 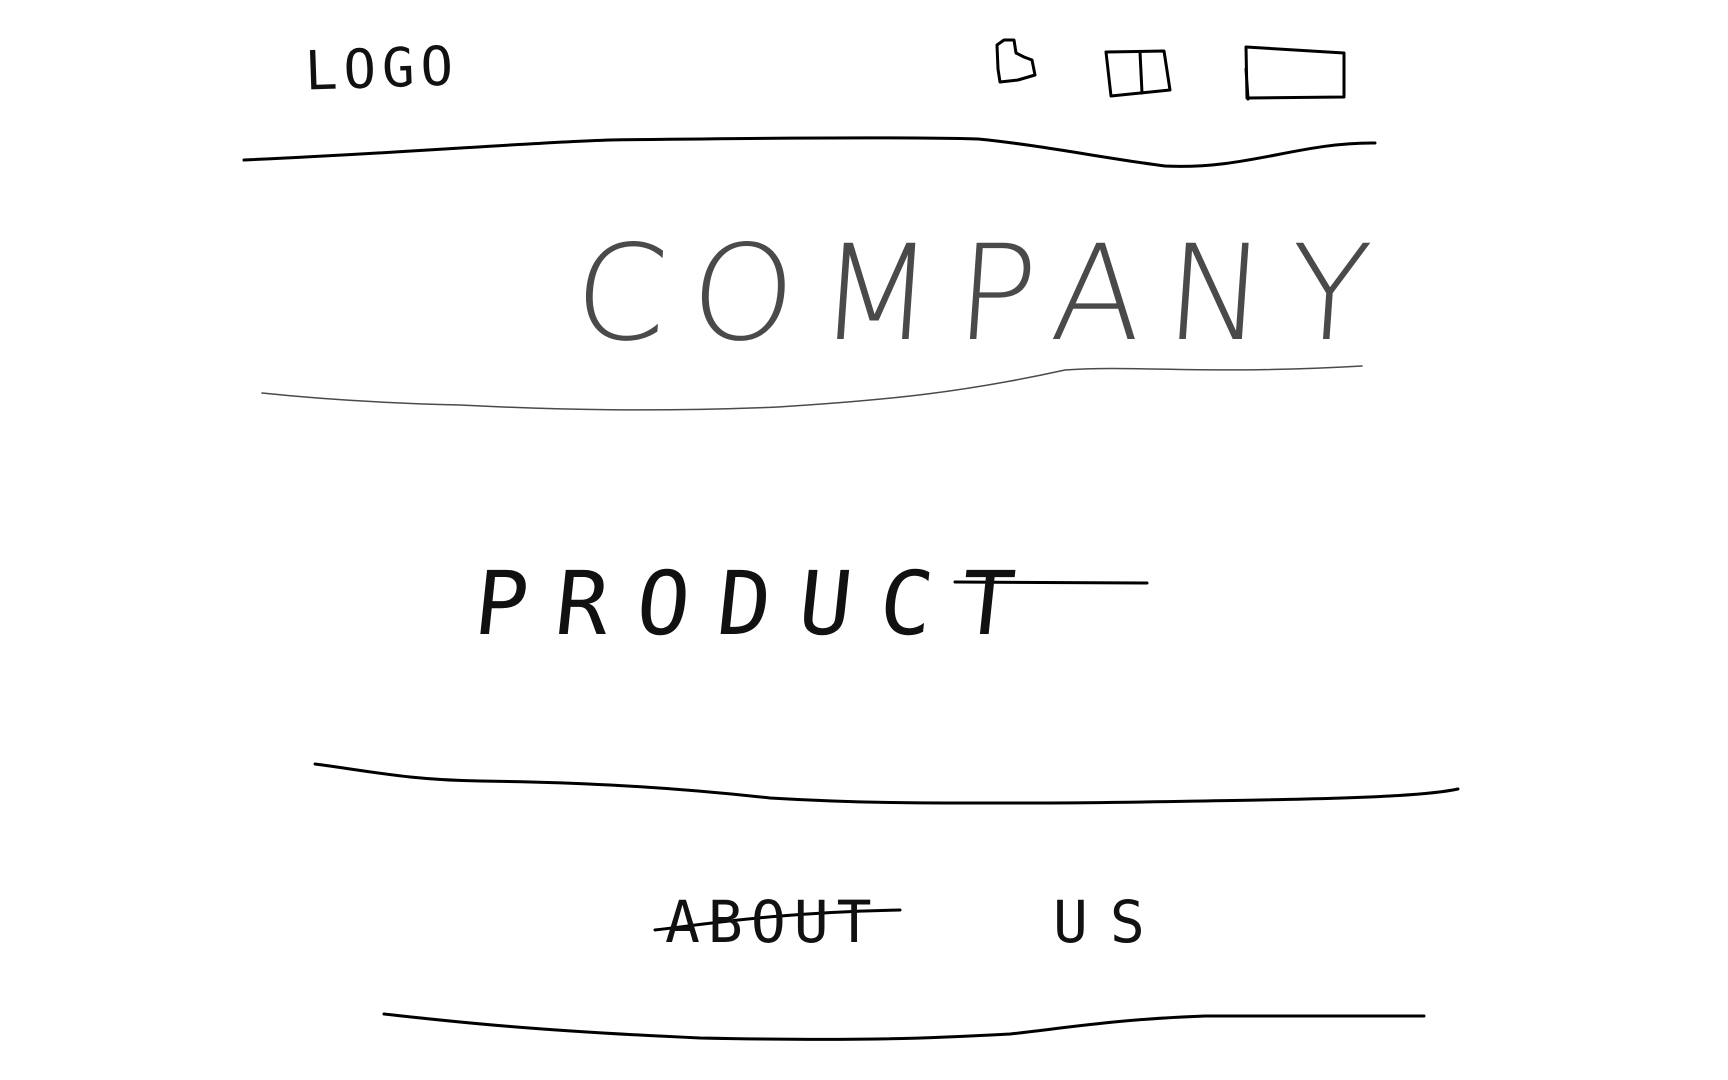 I want to click on about-us-section-label-us: US, so click(x=1110, y=922).